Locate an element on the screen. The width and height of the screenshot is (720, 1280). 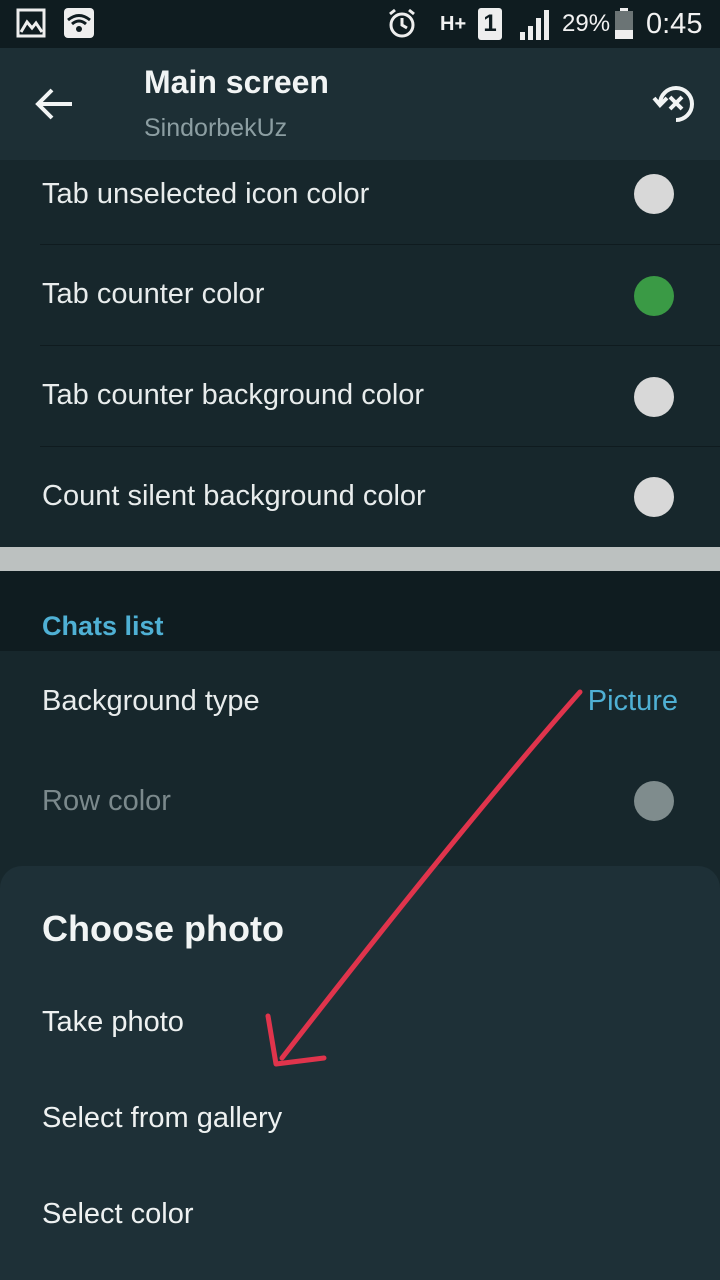
back-arrow-icon is located at coordinates (54, 104).